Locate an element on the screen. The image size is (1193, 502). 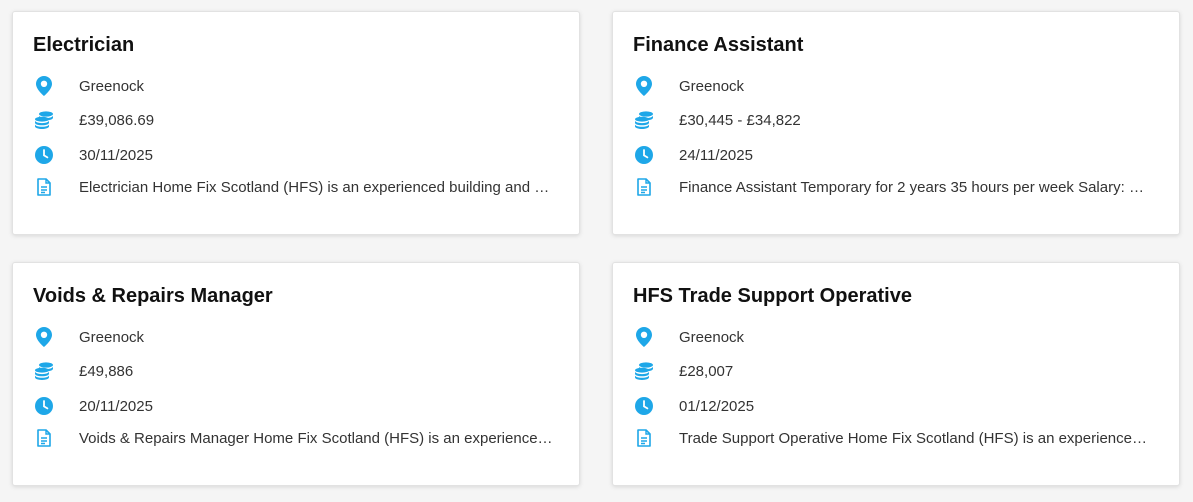
job-salary: £49,886 is located at coordinates (106, 371).